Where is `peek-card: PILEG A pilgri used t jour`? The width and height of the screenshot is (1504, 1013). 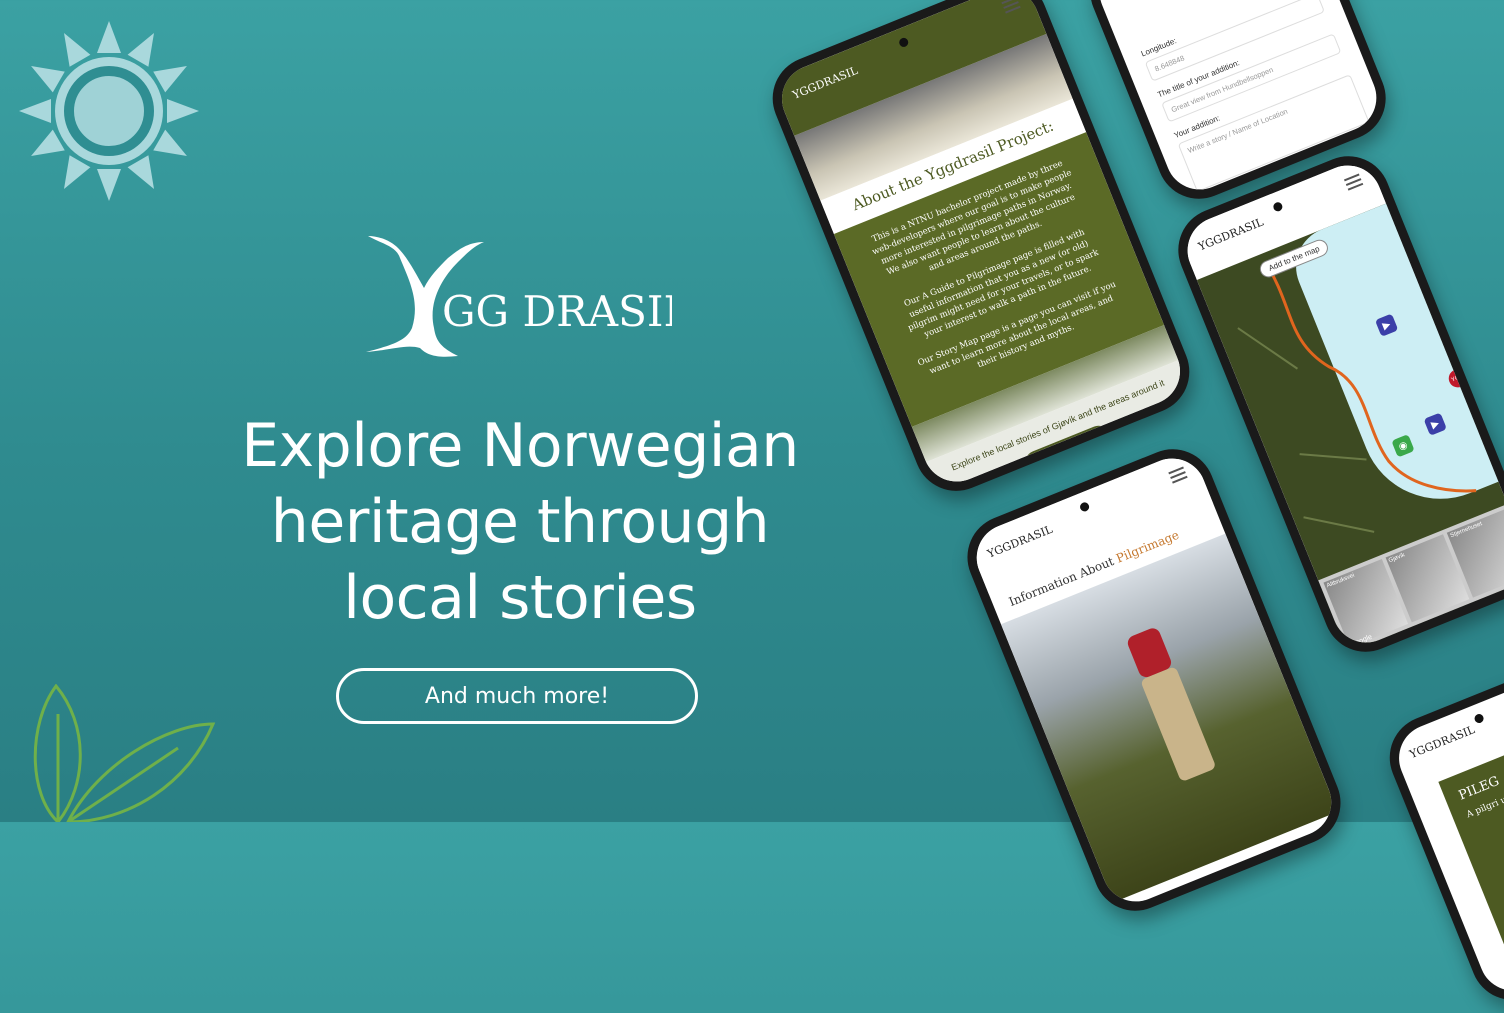 peek-card: PILEG A pilgri used t jour is located at coordinates (1471, 859).